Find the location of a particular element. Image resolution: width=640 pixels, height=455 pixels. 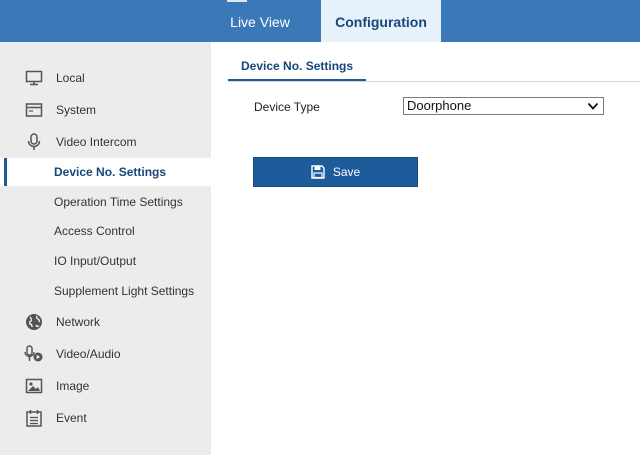

floppy-disk-icon is located at coordinates (318, 172).